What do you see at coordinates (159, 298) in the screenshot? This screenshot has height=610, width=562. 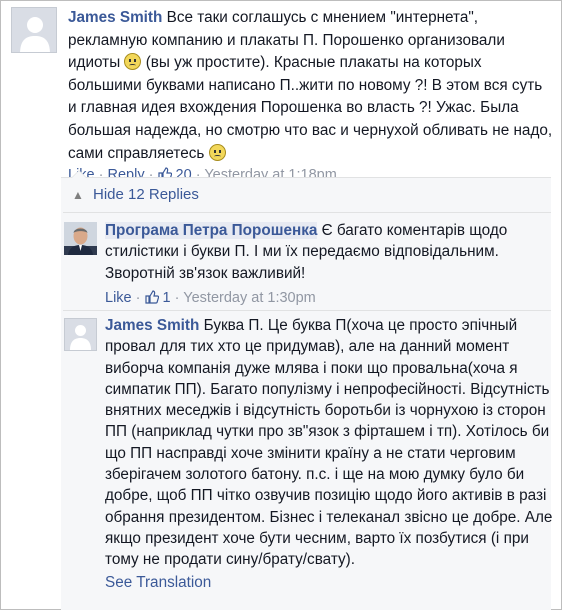 I see `like-count: 1` at bounding box center [159, 298].